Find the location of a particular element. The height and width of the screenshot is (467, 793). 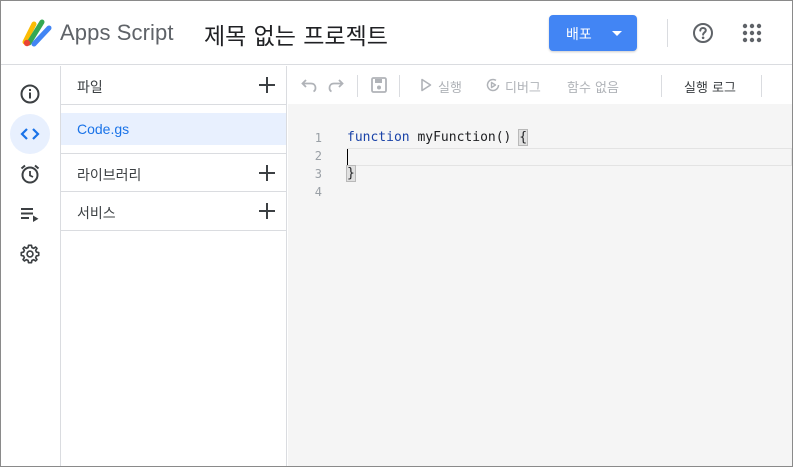

executions-nav-item is located at coordinates (30, 214).